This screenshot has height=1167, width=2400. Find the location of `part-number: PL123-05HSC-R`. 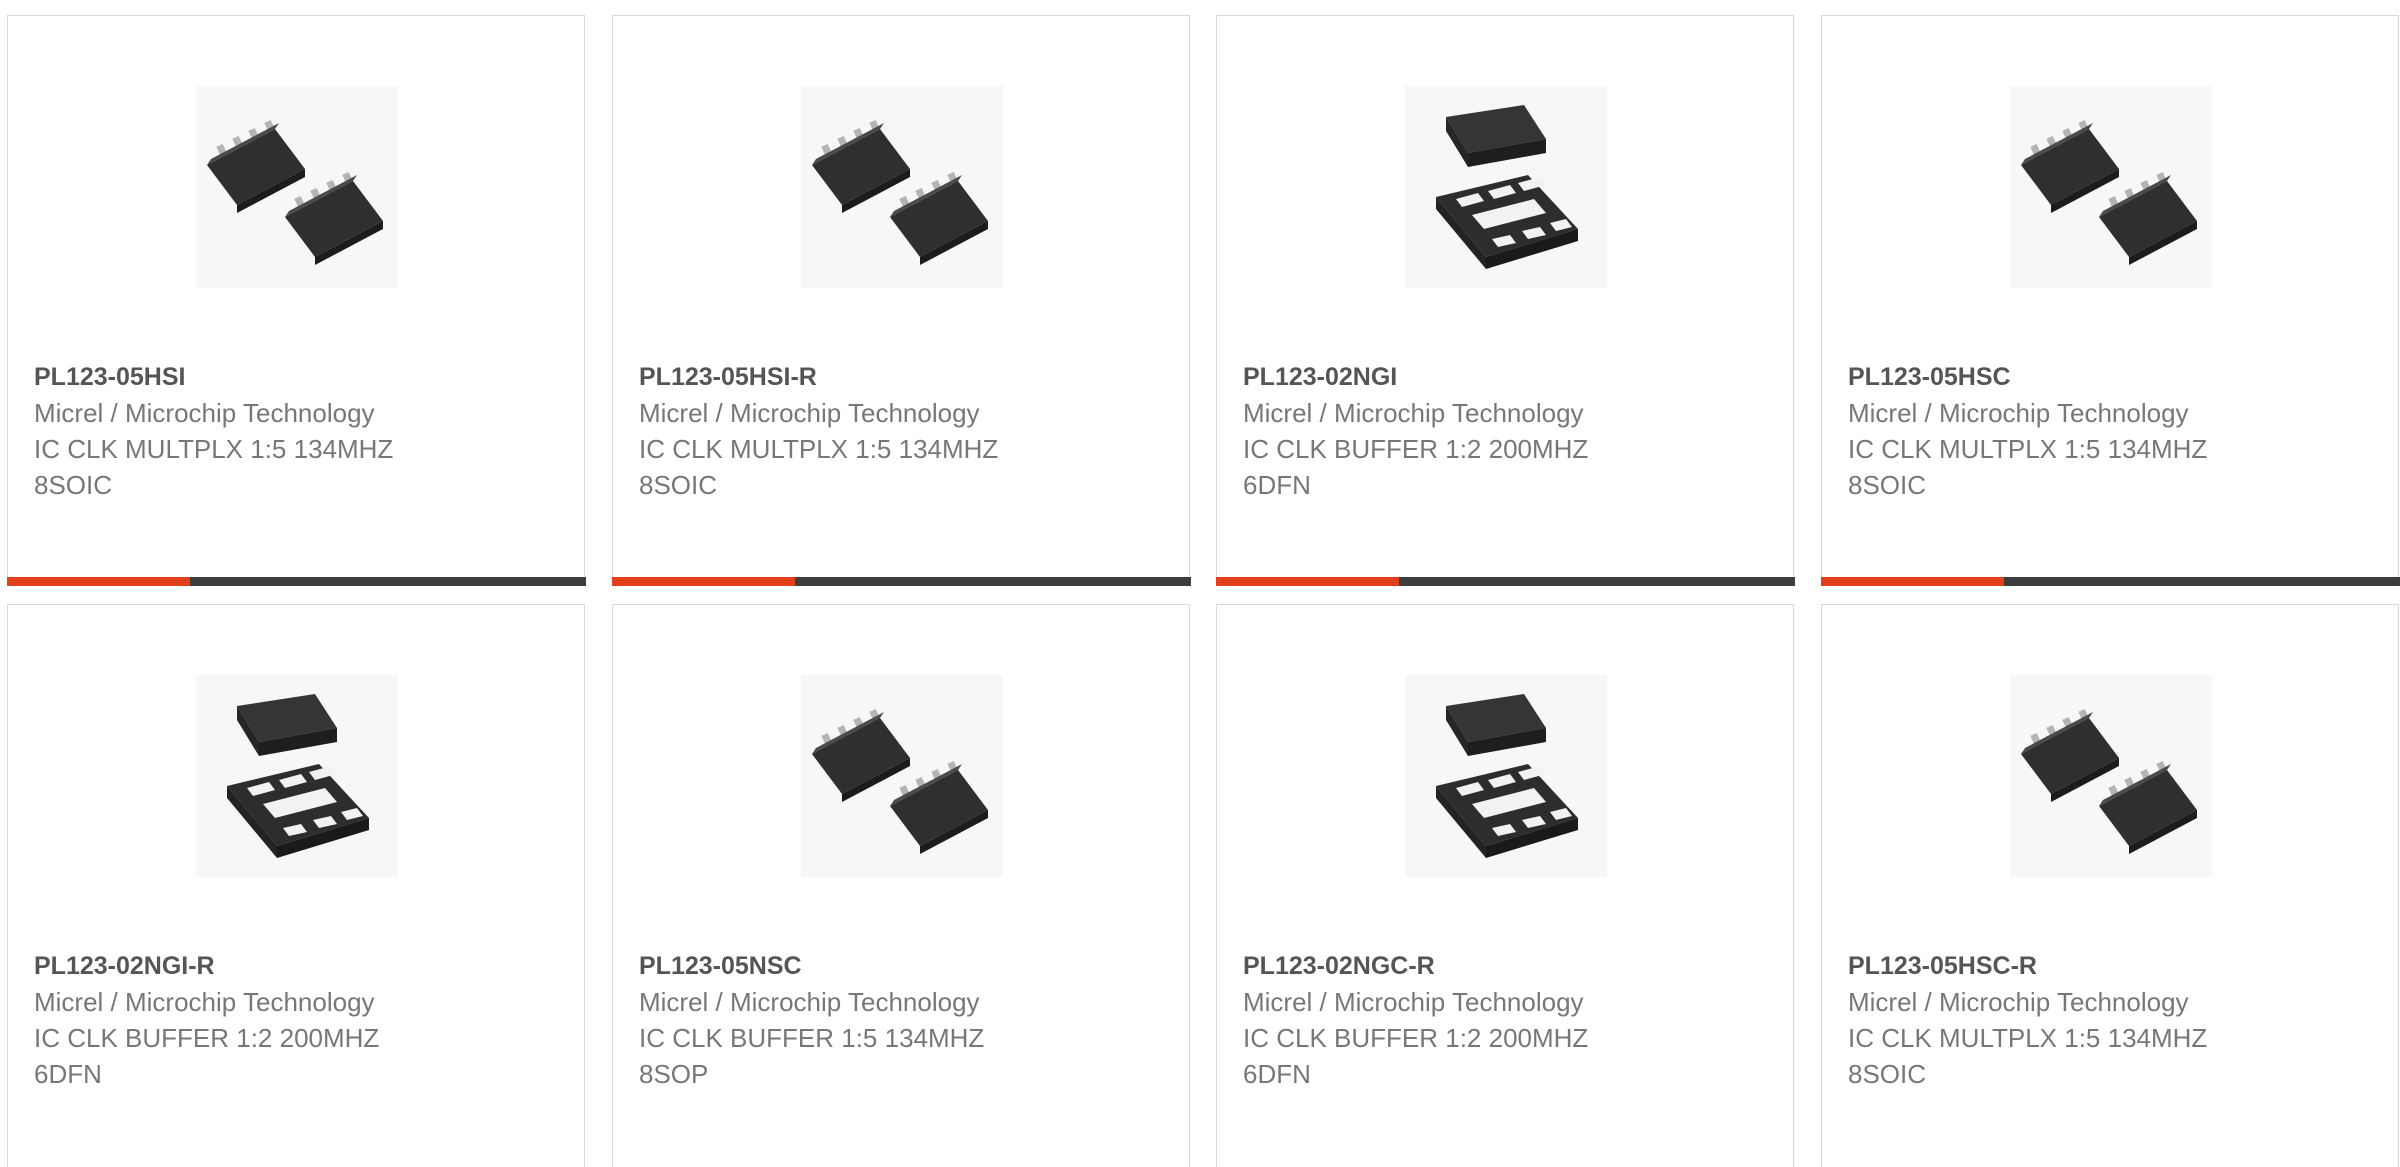

part-number: PL123-05HSC-R is located at coordinates (2113, 966).